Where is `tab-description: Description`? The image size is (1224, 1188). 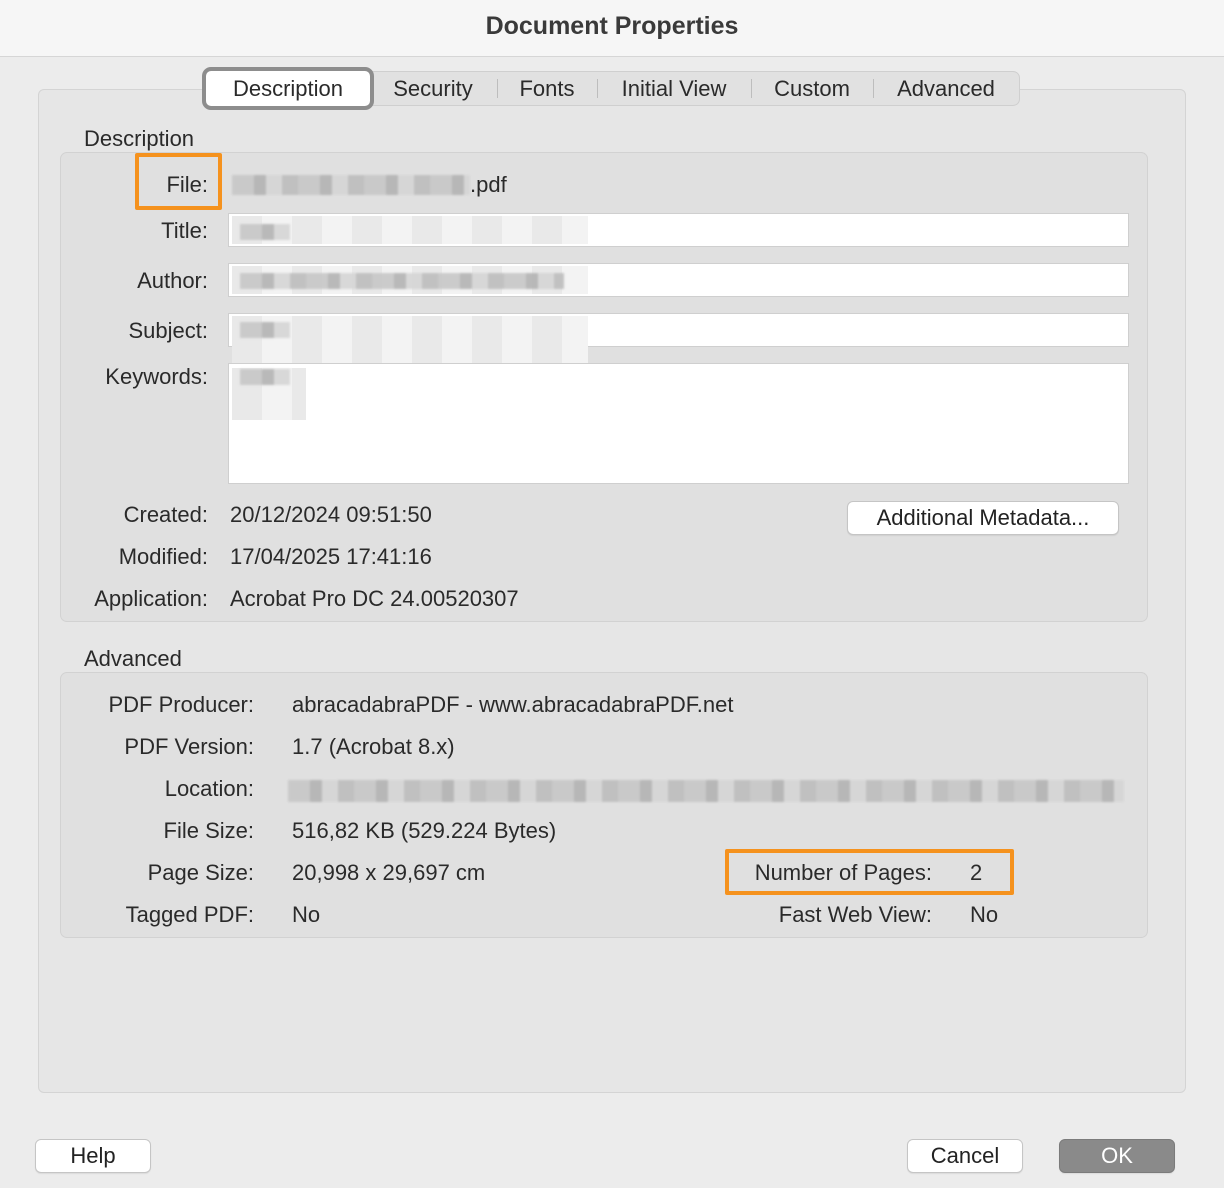 tab-description: Description is located at coordinates (288, 88).